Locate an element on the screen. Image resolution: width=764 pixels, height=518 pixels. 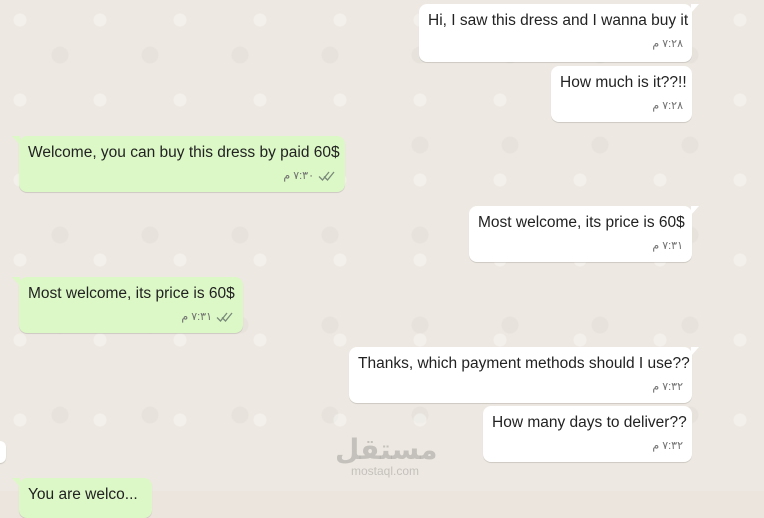
scroll-to-bottom-handle is located at coordinates (3, 452).